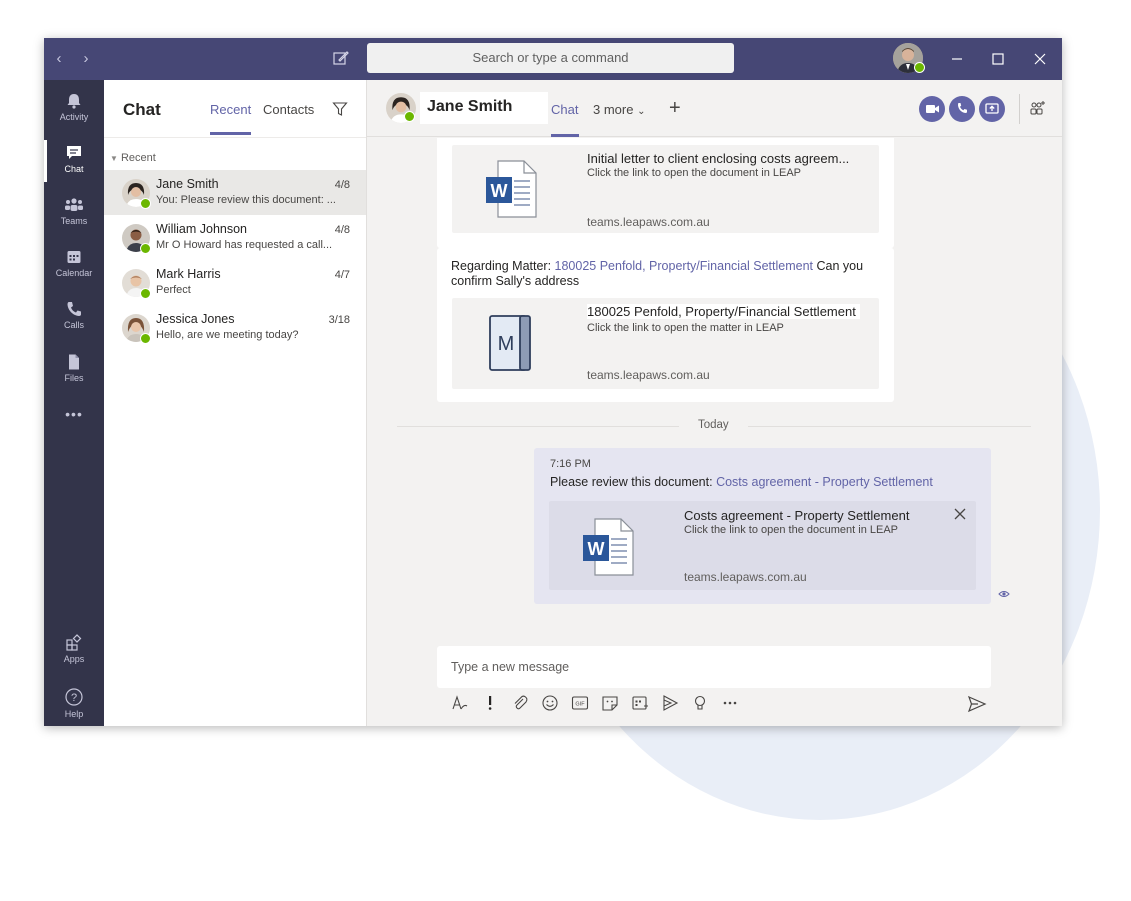  I want to click on video-call-button, so click(932, 109).